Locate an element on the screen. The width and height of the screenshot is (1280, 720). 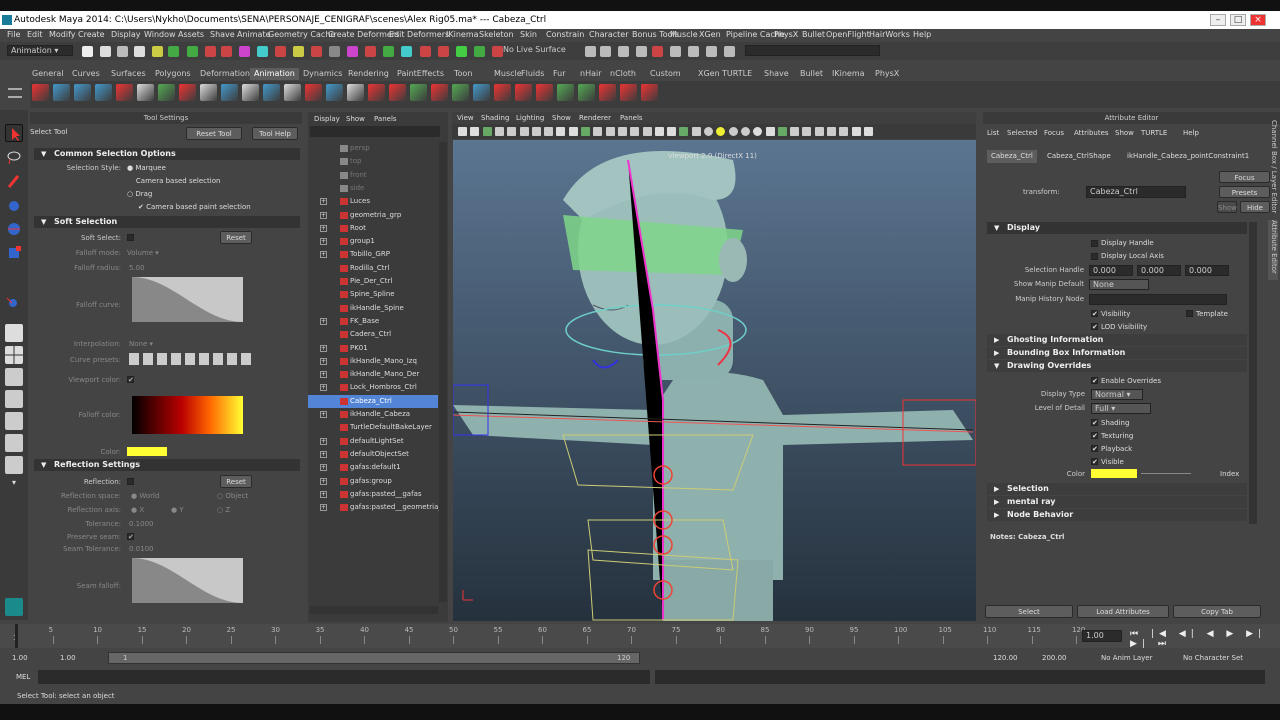
ae-tab: Cabeza_Ctrl is located at coordinates (1012, 156).